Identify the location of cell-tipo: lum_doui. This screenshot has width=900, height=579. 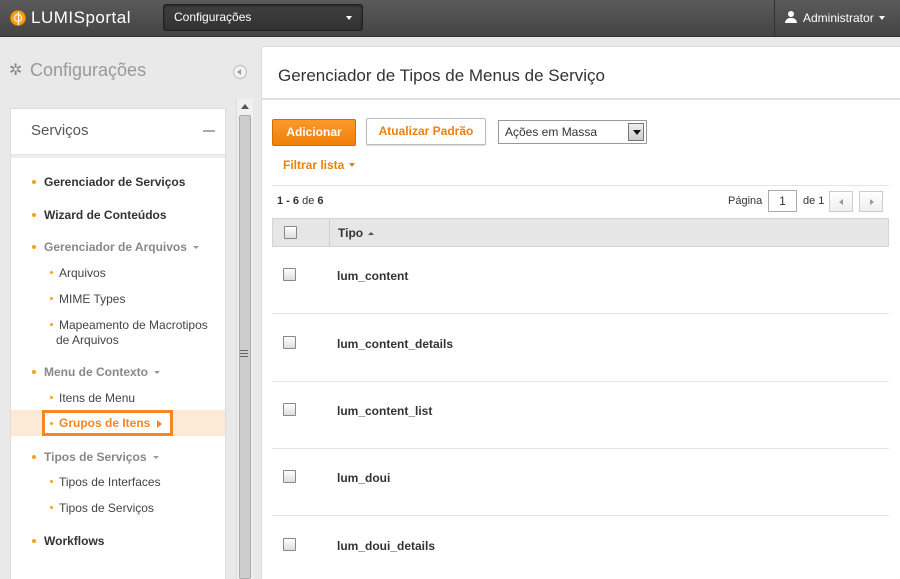
(363, 478).